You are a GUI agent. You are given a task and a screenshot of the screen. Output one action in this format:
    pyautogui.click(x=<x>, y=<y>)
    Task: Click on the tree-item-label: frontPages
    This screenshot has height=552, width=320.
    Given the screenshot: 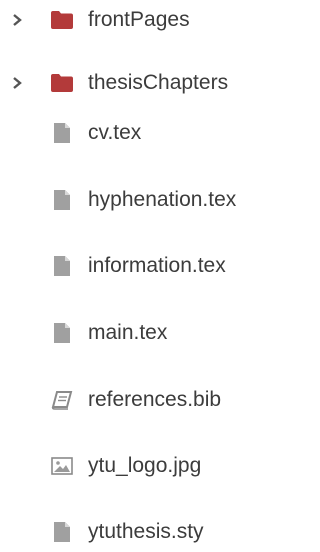 What is the action you would take?
    pyautogui.click(x=139, y=19)
    